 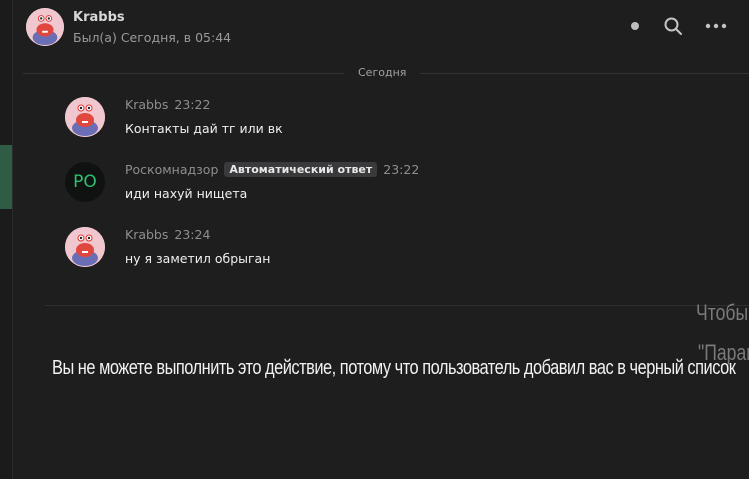 What do you see at coordinates (635, 26) in the screenshot?
I see `status-dot-icon` at bounding box center [635, 26].